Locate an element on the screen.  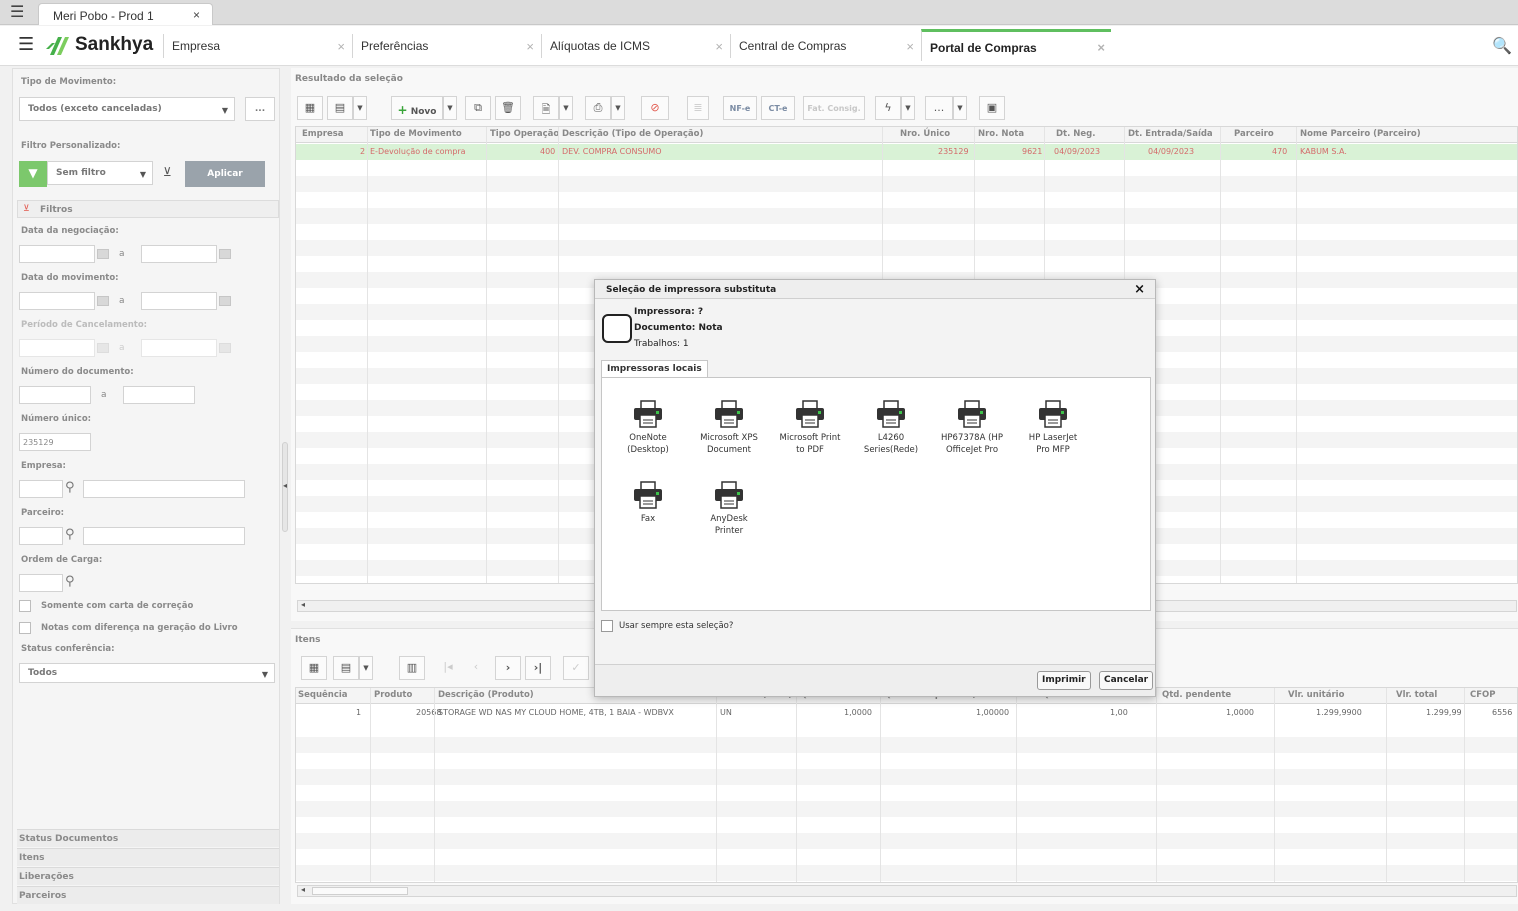
document-icon: 🗎 is located at coordinates (546, 108).